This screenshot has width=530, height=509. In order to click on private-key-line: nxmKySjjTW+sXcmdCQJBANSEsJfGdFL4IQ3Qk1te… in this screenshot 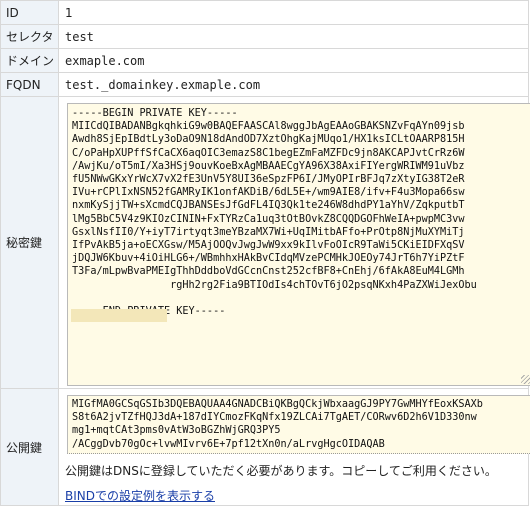, I will do `click(268, 206)`.